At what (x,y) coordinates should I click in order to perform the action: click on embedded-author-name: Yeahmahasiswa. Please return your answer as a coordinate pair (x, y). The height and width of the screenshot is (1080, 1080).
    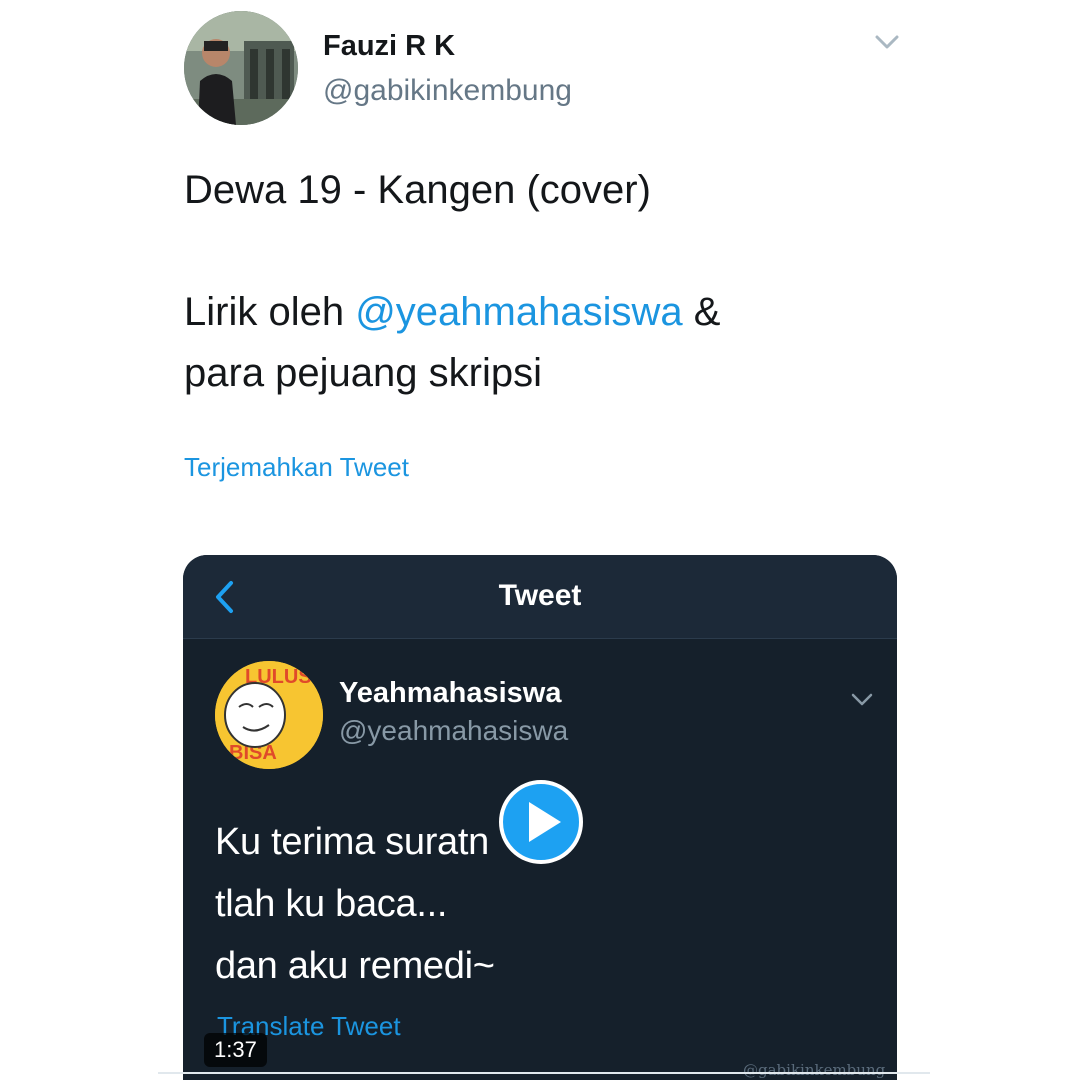
    Looking at the image, I should click on (450, 693).